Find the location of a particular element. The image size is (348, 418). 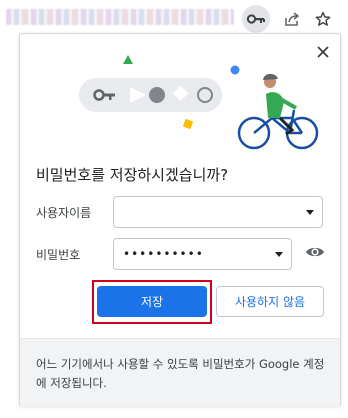

circle-shape-icon is located at coordinates (157, 95).